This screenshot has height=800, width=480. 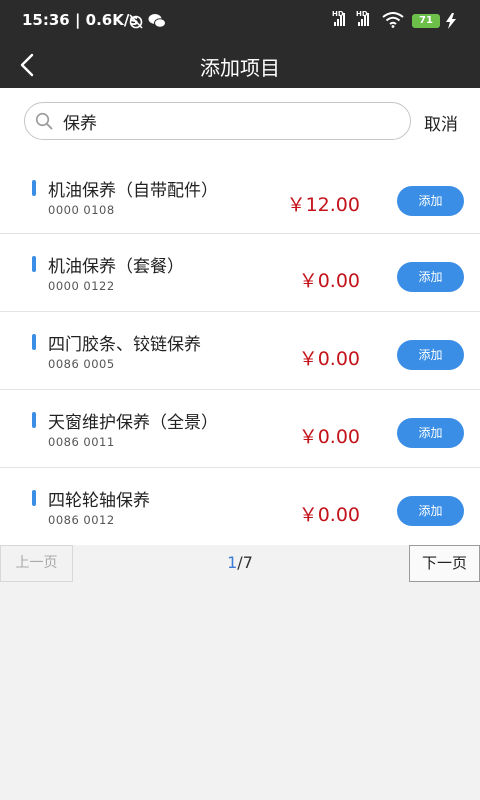 I want to click on wechat-icon, so click(x=157, y=21).